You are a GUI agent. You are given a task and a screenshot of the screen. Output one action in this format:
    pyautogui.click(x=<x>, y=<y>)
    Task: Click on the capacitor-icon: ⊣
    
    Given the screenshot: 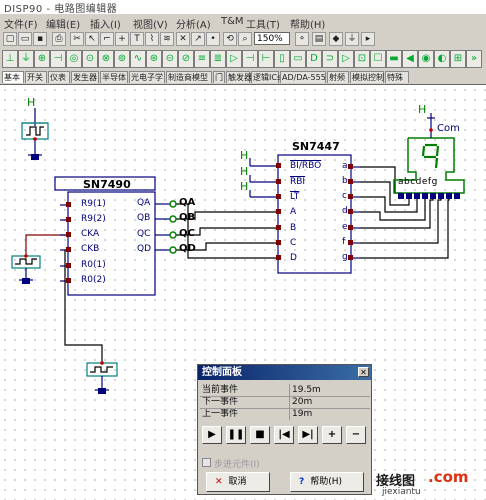 What is the action you would take?
    pyautogui.click(x=58, y=59)
    